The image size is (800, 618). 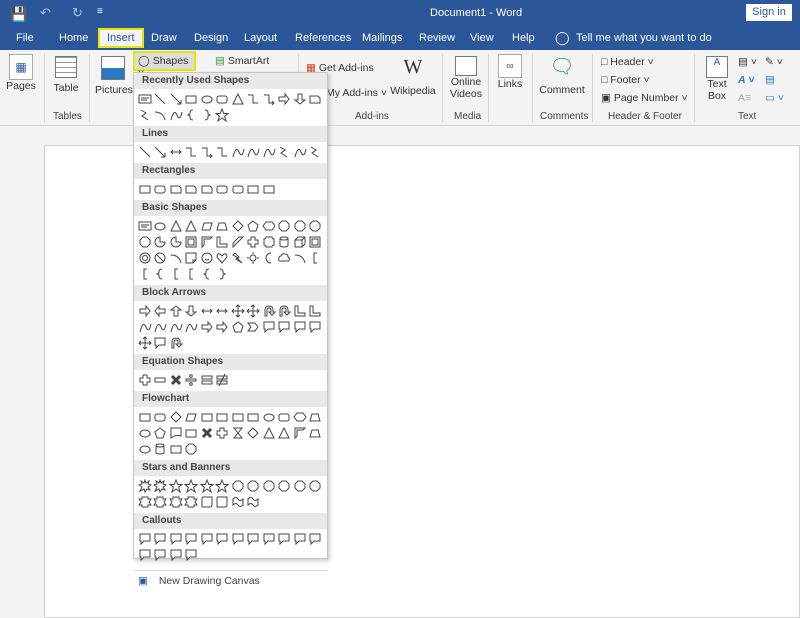 What do you see at coordinates (164, 65) in the screenshot?
I see `shapes-button: ◯ Shapes ˅` at bounding box center [164, 65].